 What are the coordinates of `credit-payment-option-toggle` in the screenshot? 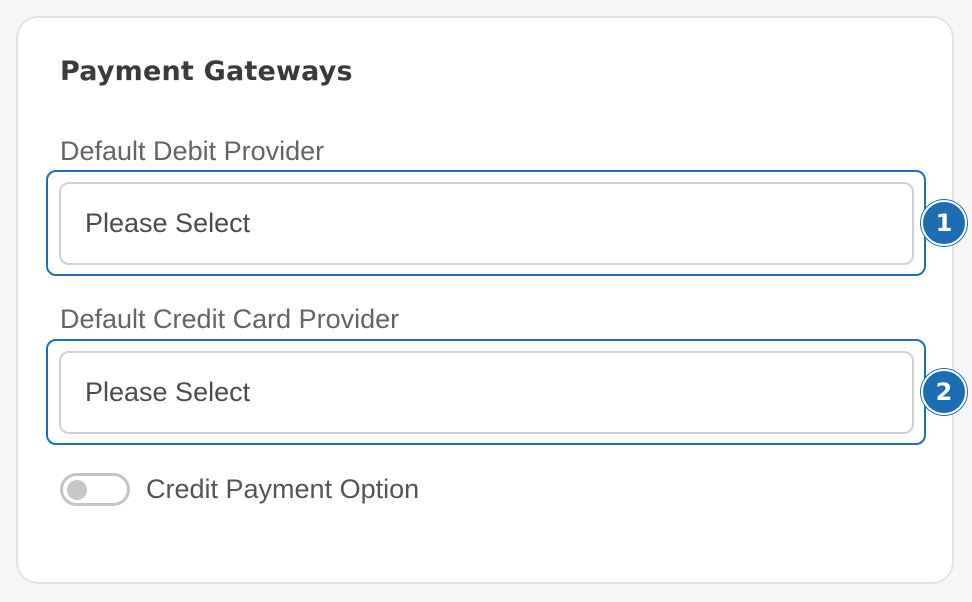 It's located at (95, 489).